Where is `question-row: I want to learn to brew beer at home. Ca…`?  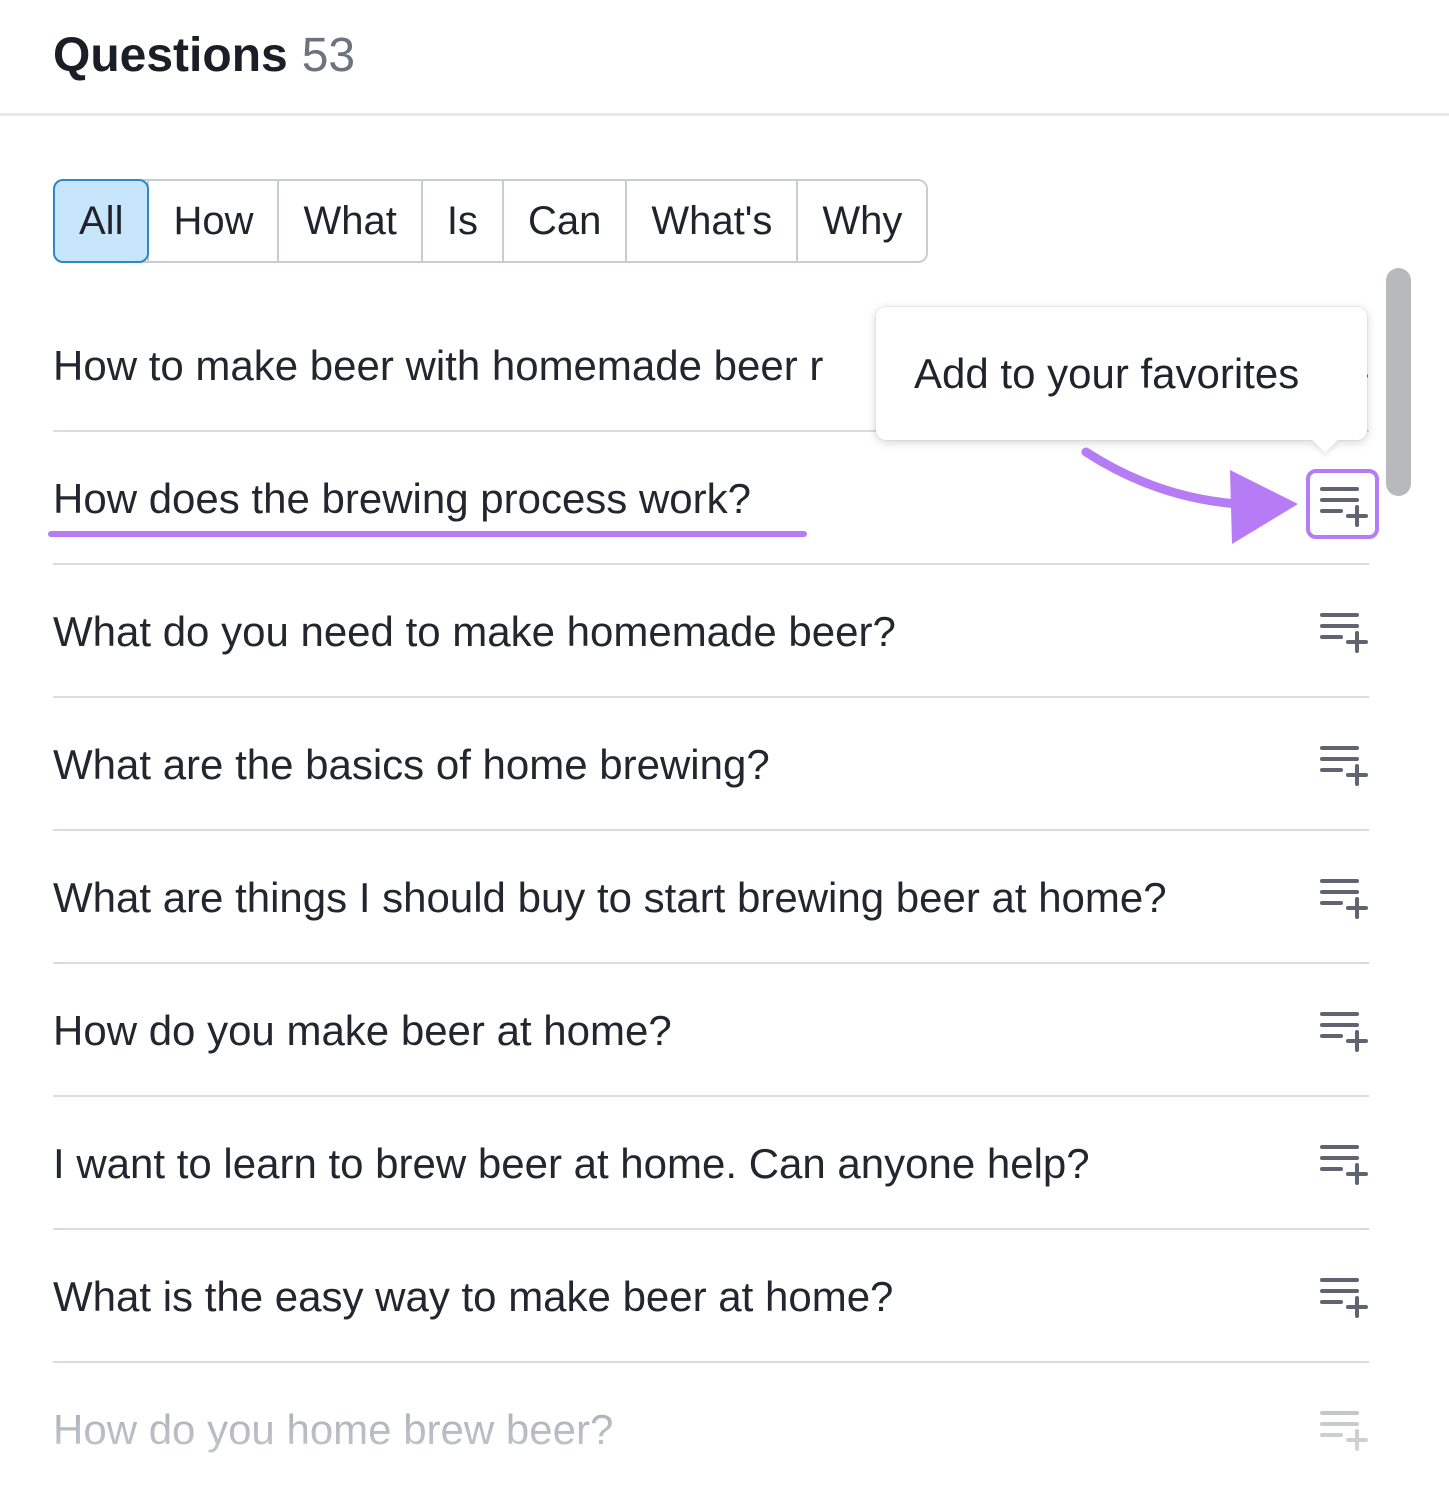 question-row: I want to learn to brew beer at home. Ca… is located at coordinates (711, 1163).